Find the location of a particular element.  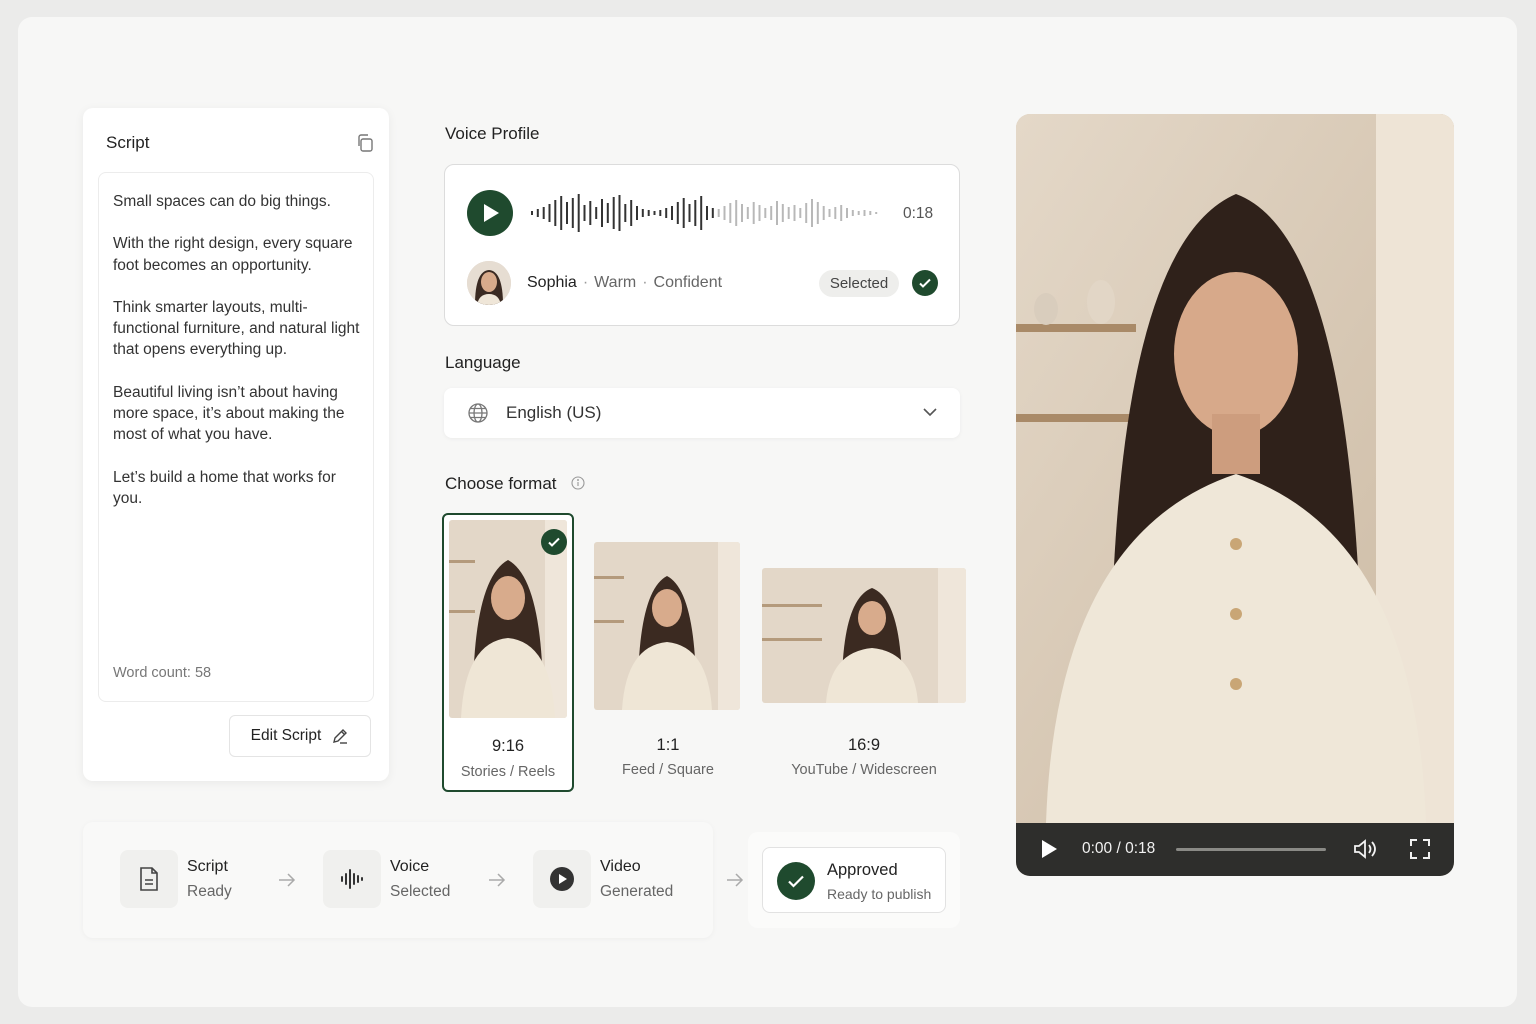

workflow-step-title: Voice is located at coordinates (410, 866).